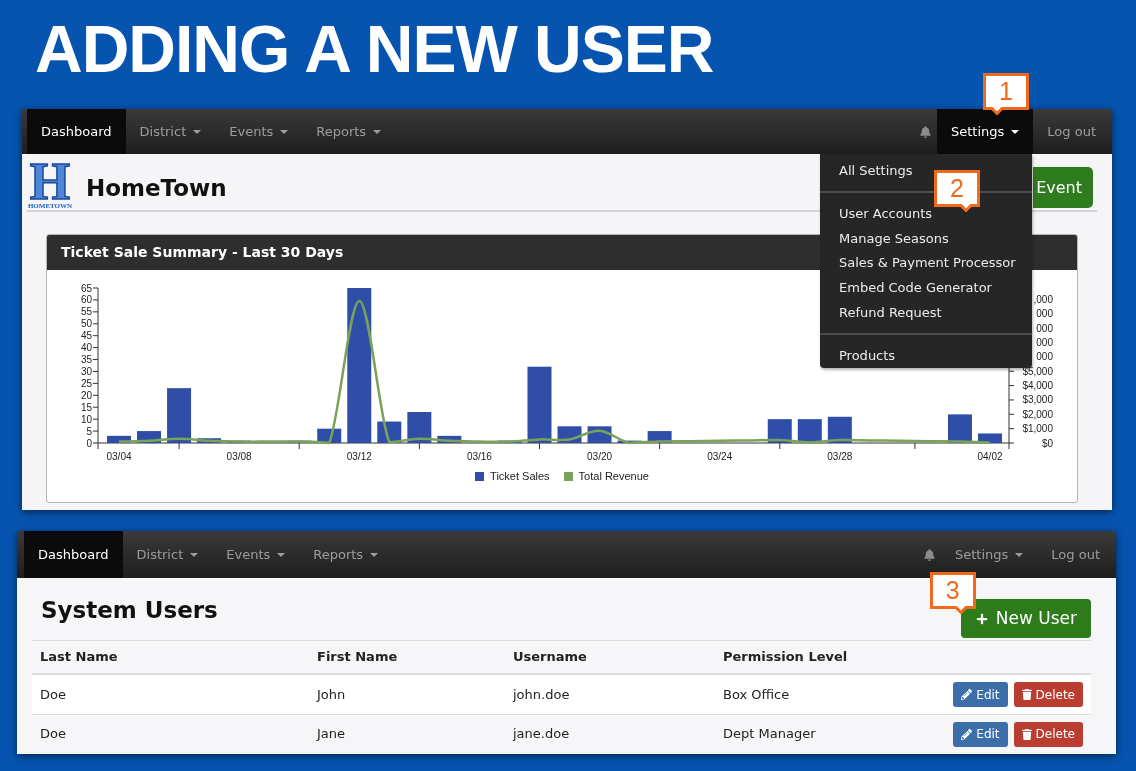 The width and height of the screenshot is (1136, 771). What do you see at coordinates (86, 407) in the screenshot?
I see `axis-label: 15` at bounding box center [86, 407].